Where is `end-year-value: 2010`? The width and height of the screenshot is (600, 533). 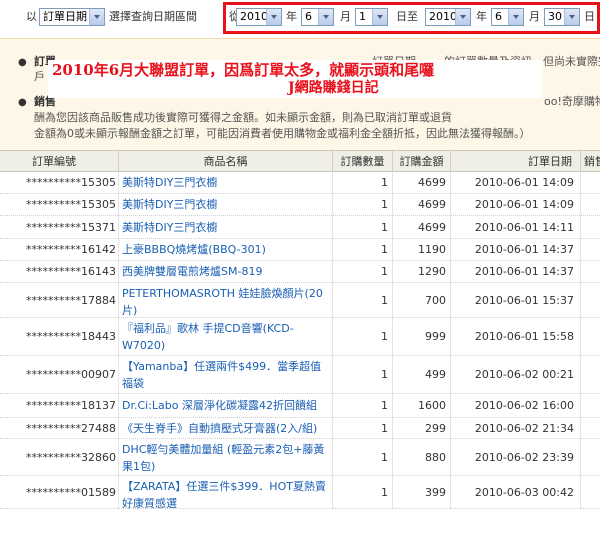
end-year-value: 2010 is located at coordinates (443, 16).